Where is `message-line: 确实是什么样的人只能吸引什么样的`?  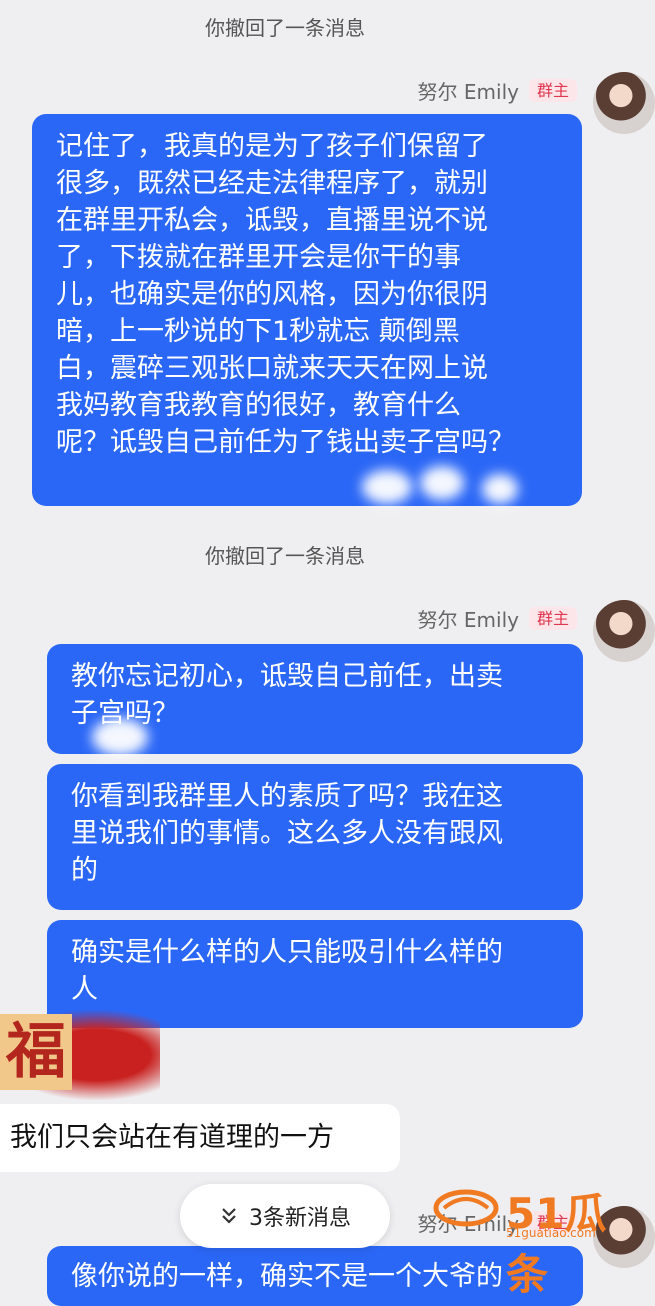
message-line: 确实是什么样的人只能吸引什么样的 is located at coordinates (287, 952).